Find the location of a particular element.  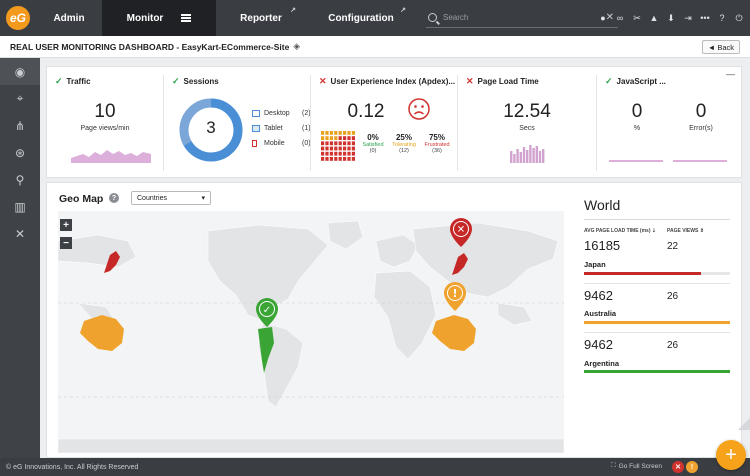

column-header-load-text: AVG PAGE LOAD TIME (ms) is located at coordinates (617, 231).